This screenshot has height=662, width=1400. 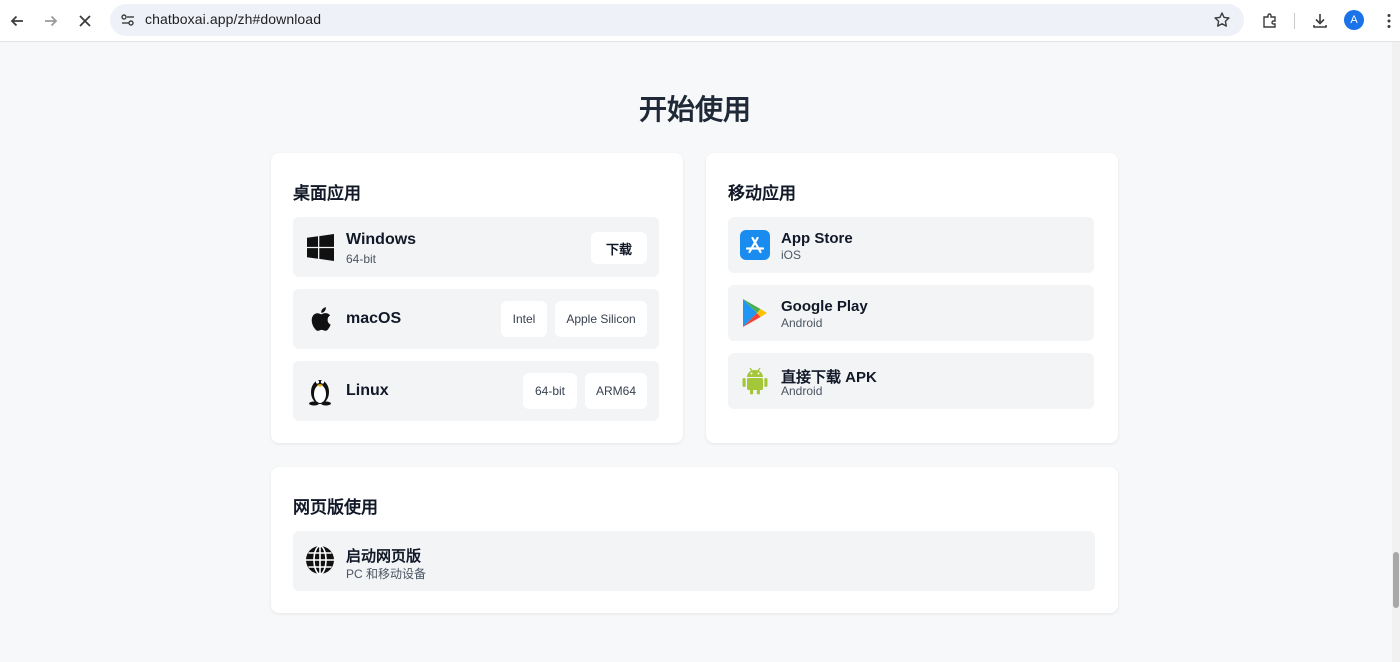 I want to click on google-play-link: Google Play Android, so click(x=911, y=313).